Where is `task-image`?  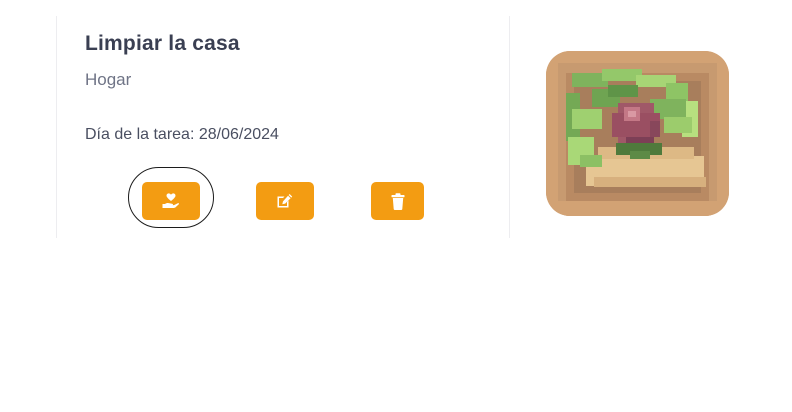
task-image is located at coordinates (637, 133).